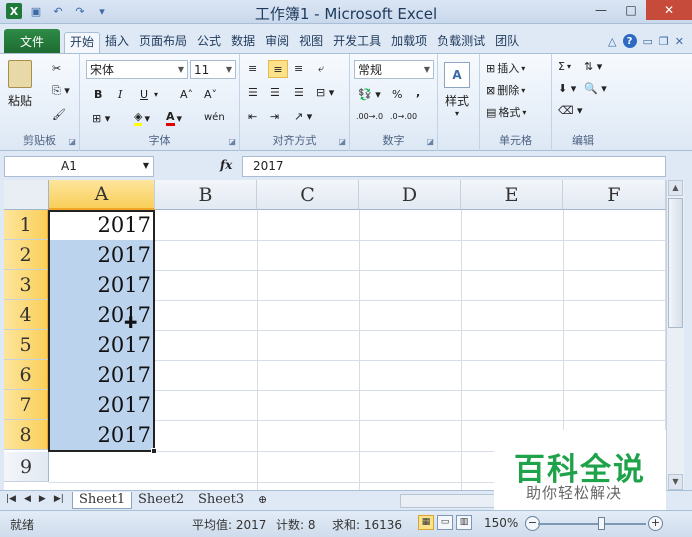 This screenshot has height=537, width=692. I want to click on align-left-icon: ☰, so click(253, 92).